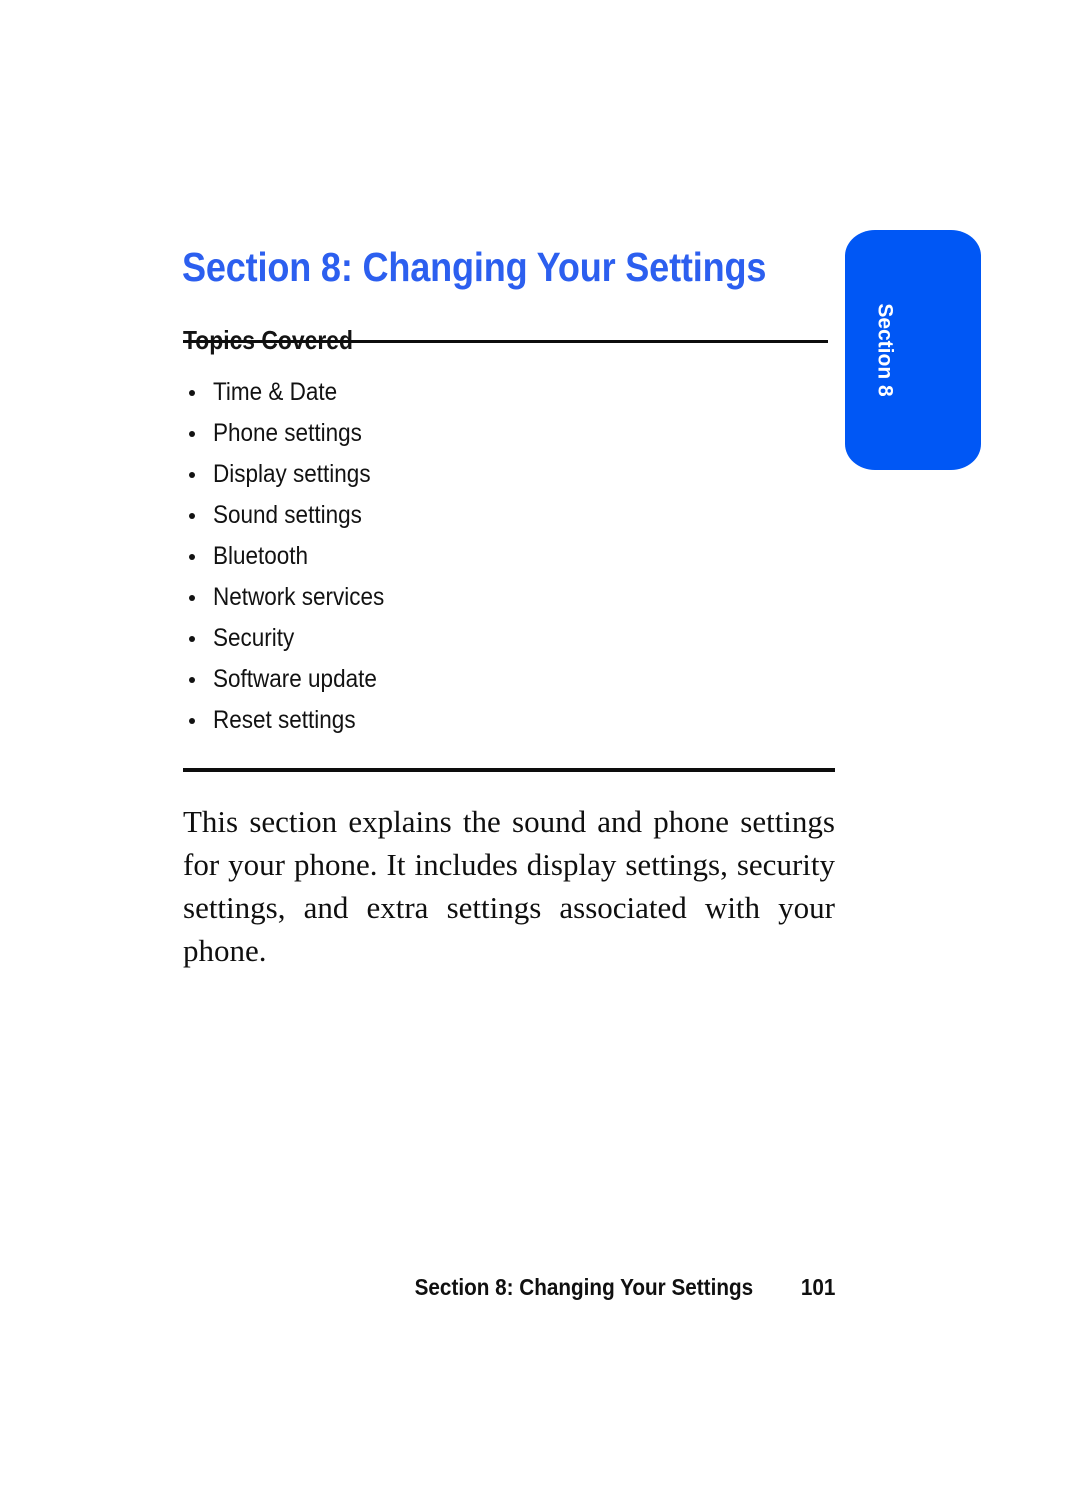 This screenshot has width=1080, height=1492. What do you see at coordinates (509, 770) in the screenshot?
I see `divider-bottom` at bounding box center [509, 770].